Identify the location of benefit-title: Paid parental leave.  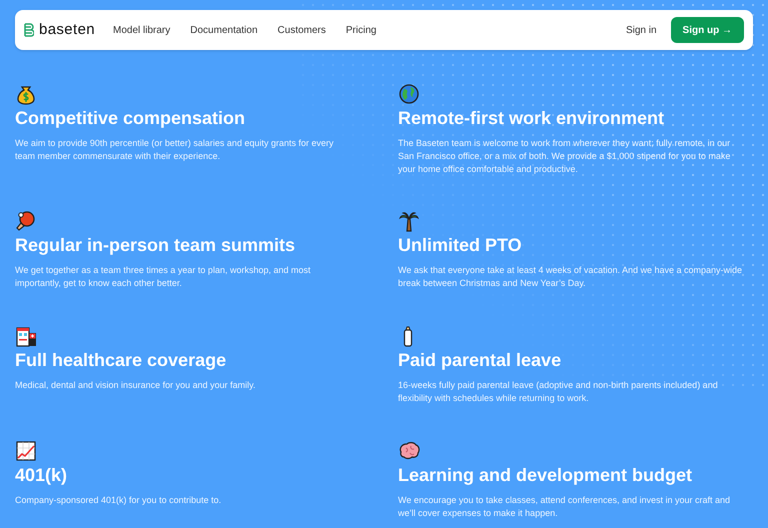
(480, 360).